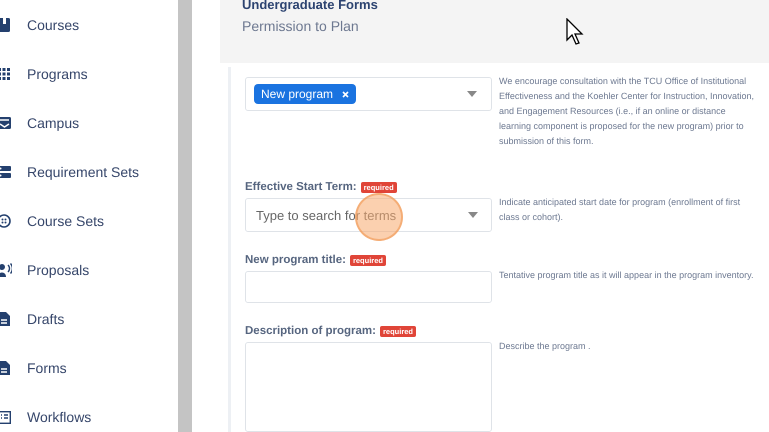 The image size is (769, 432). Describe the element at coordinates (545, 346) in the screenshot. I see `help-text: Describe the program .` at that location.